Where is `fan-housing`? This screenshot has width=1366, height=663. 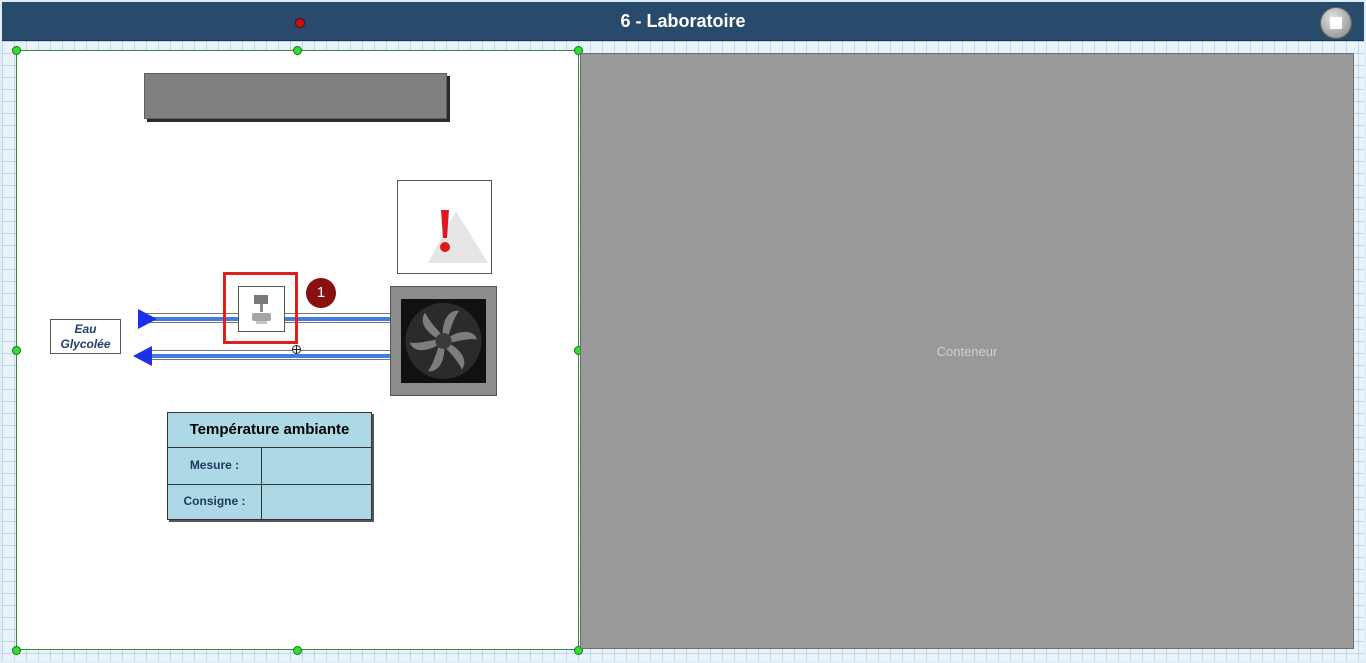 fan-housing is located at coordinates (443, 341).